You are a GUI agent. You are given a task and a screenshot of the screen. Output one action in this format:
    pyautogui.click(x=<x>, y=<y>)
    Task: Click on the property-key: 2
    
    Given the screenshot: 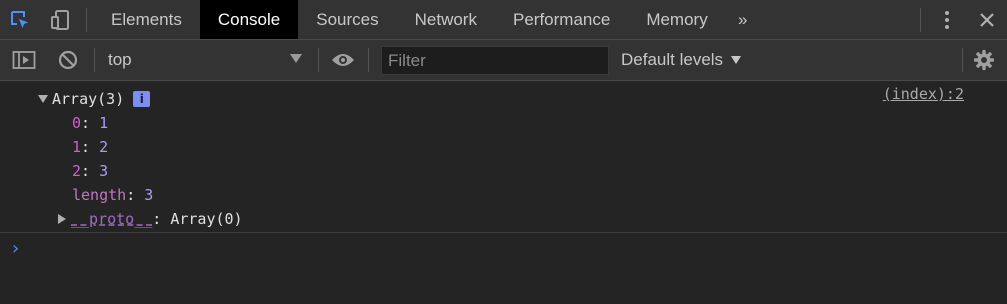 What is the action you would take?
    pyautogui.click(x=77, y=171)
    